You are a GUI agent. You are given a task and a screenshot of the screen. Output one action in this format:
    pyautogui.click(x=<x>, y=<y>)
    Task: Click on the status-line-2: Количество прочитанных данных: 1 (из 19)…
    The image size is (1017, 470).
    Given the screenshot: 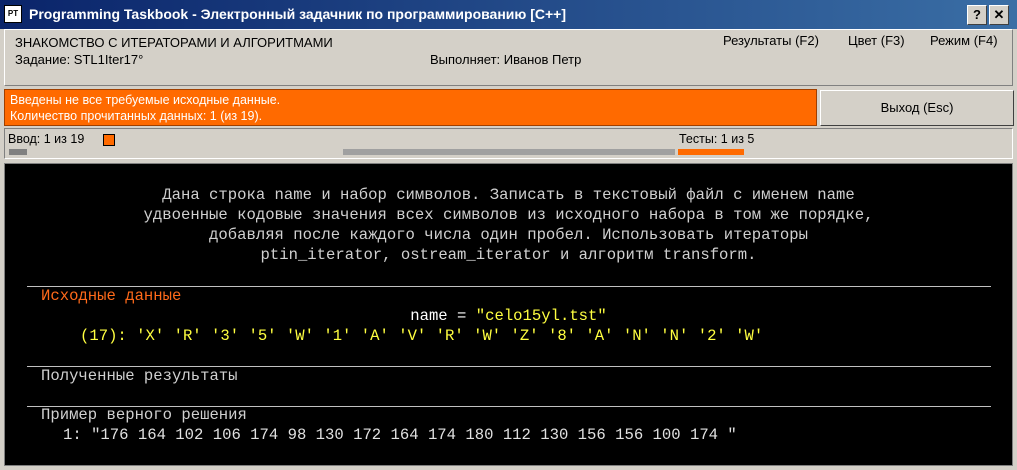 What is the action you would take?
    pyautogui.click(x=136, y=116)
    